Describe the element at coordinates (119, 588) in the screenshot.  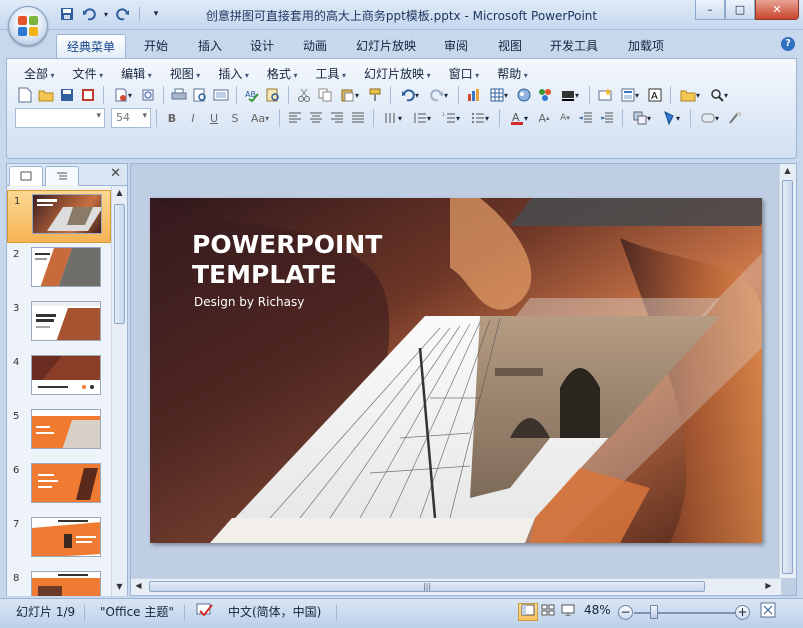
I see `scroll-down-icon: ▼` at that location.